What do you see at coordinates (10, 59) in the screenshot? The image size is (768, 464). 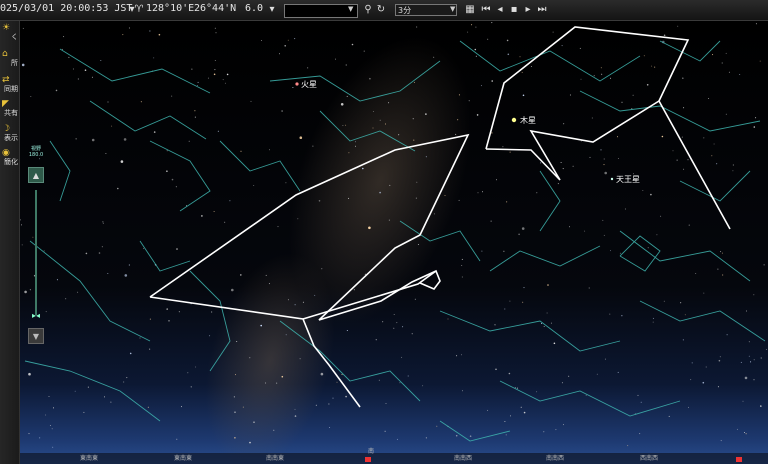 I see `left-panel-item-location: ⌂ 所` at bounding box center [10, 59].